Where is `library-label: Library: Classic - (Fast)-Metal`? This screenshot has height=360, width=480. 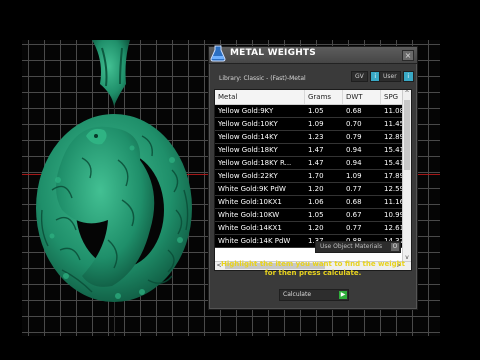 library-label: Library: Classic - (Fast)-Metal is located at coordinates (262, 78).